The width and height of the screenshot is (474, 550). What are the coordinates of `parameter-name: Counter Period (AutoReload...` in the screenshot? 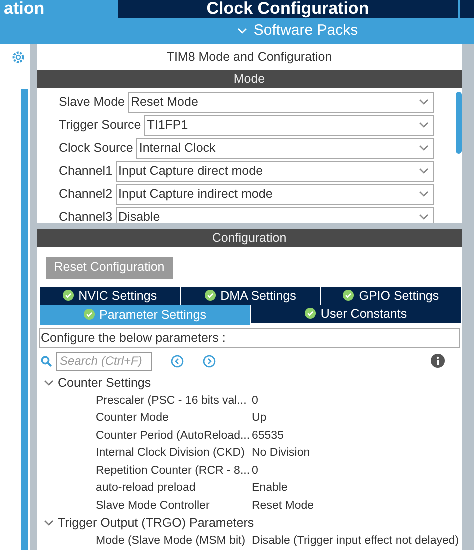 It's located at (172, 436).